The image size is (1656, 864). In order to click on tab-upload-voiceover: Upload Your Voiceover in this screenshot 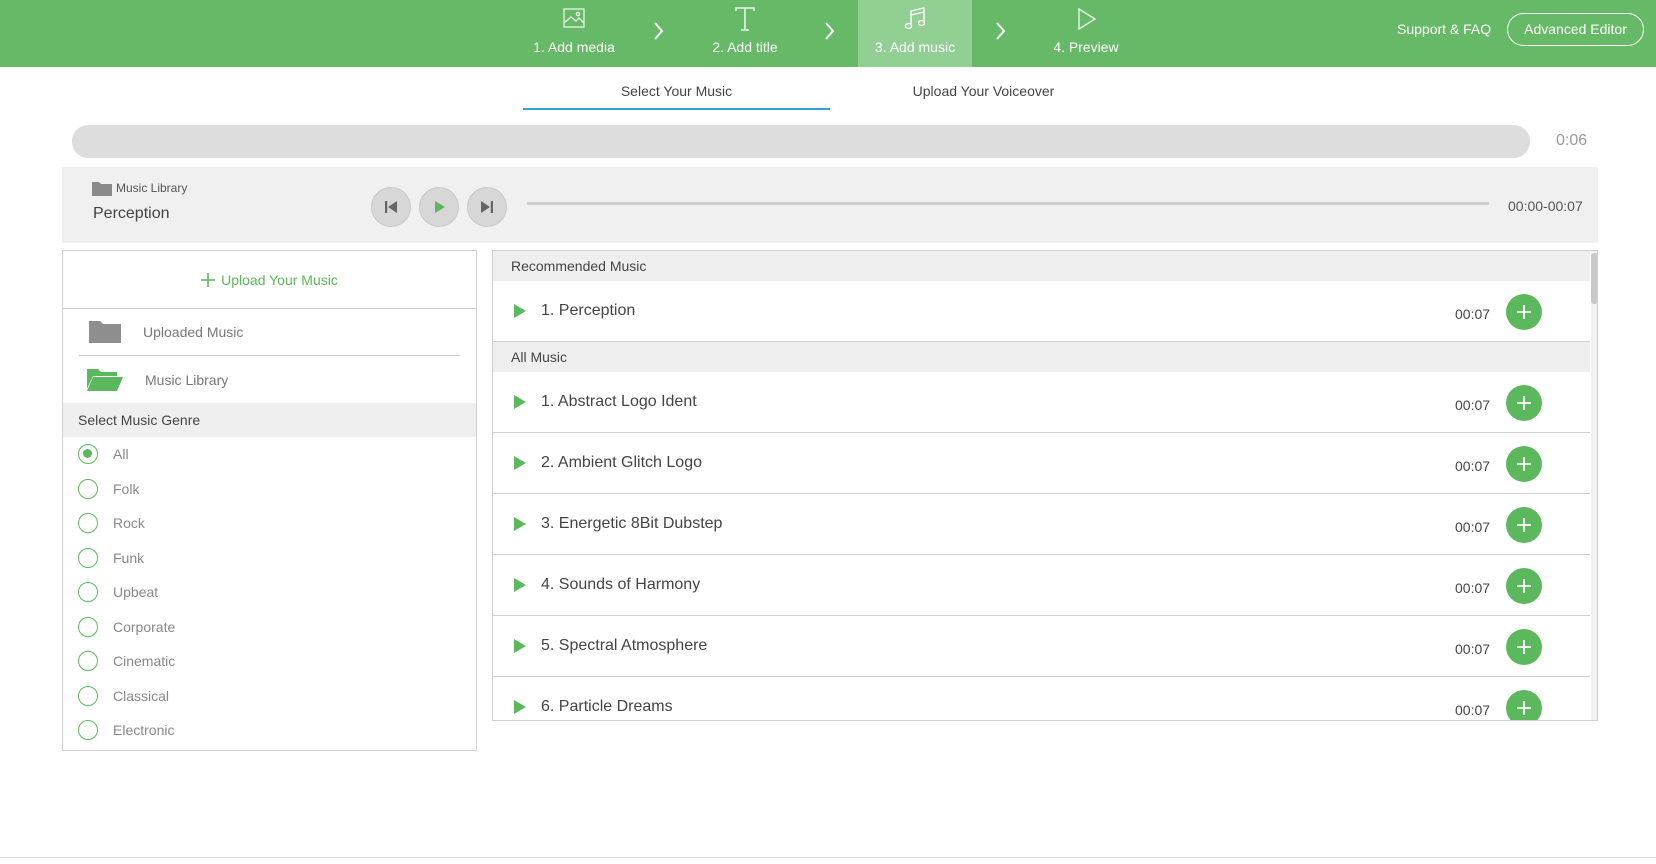, I will do `click(983, 96)`.